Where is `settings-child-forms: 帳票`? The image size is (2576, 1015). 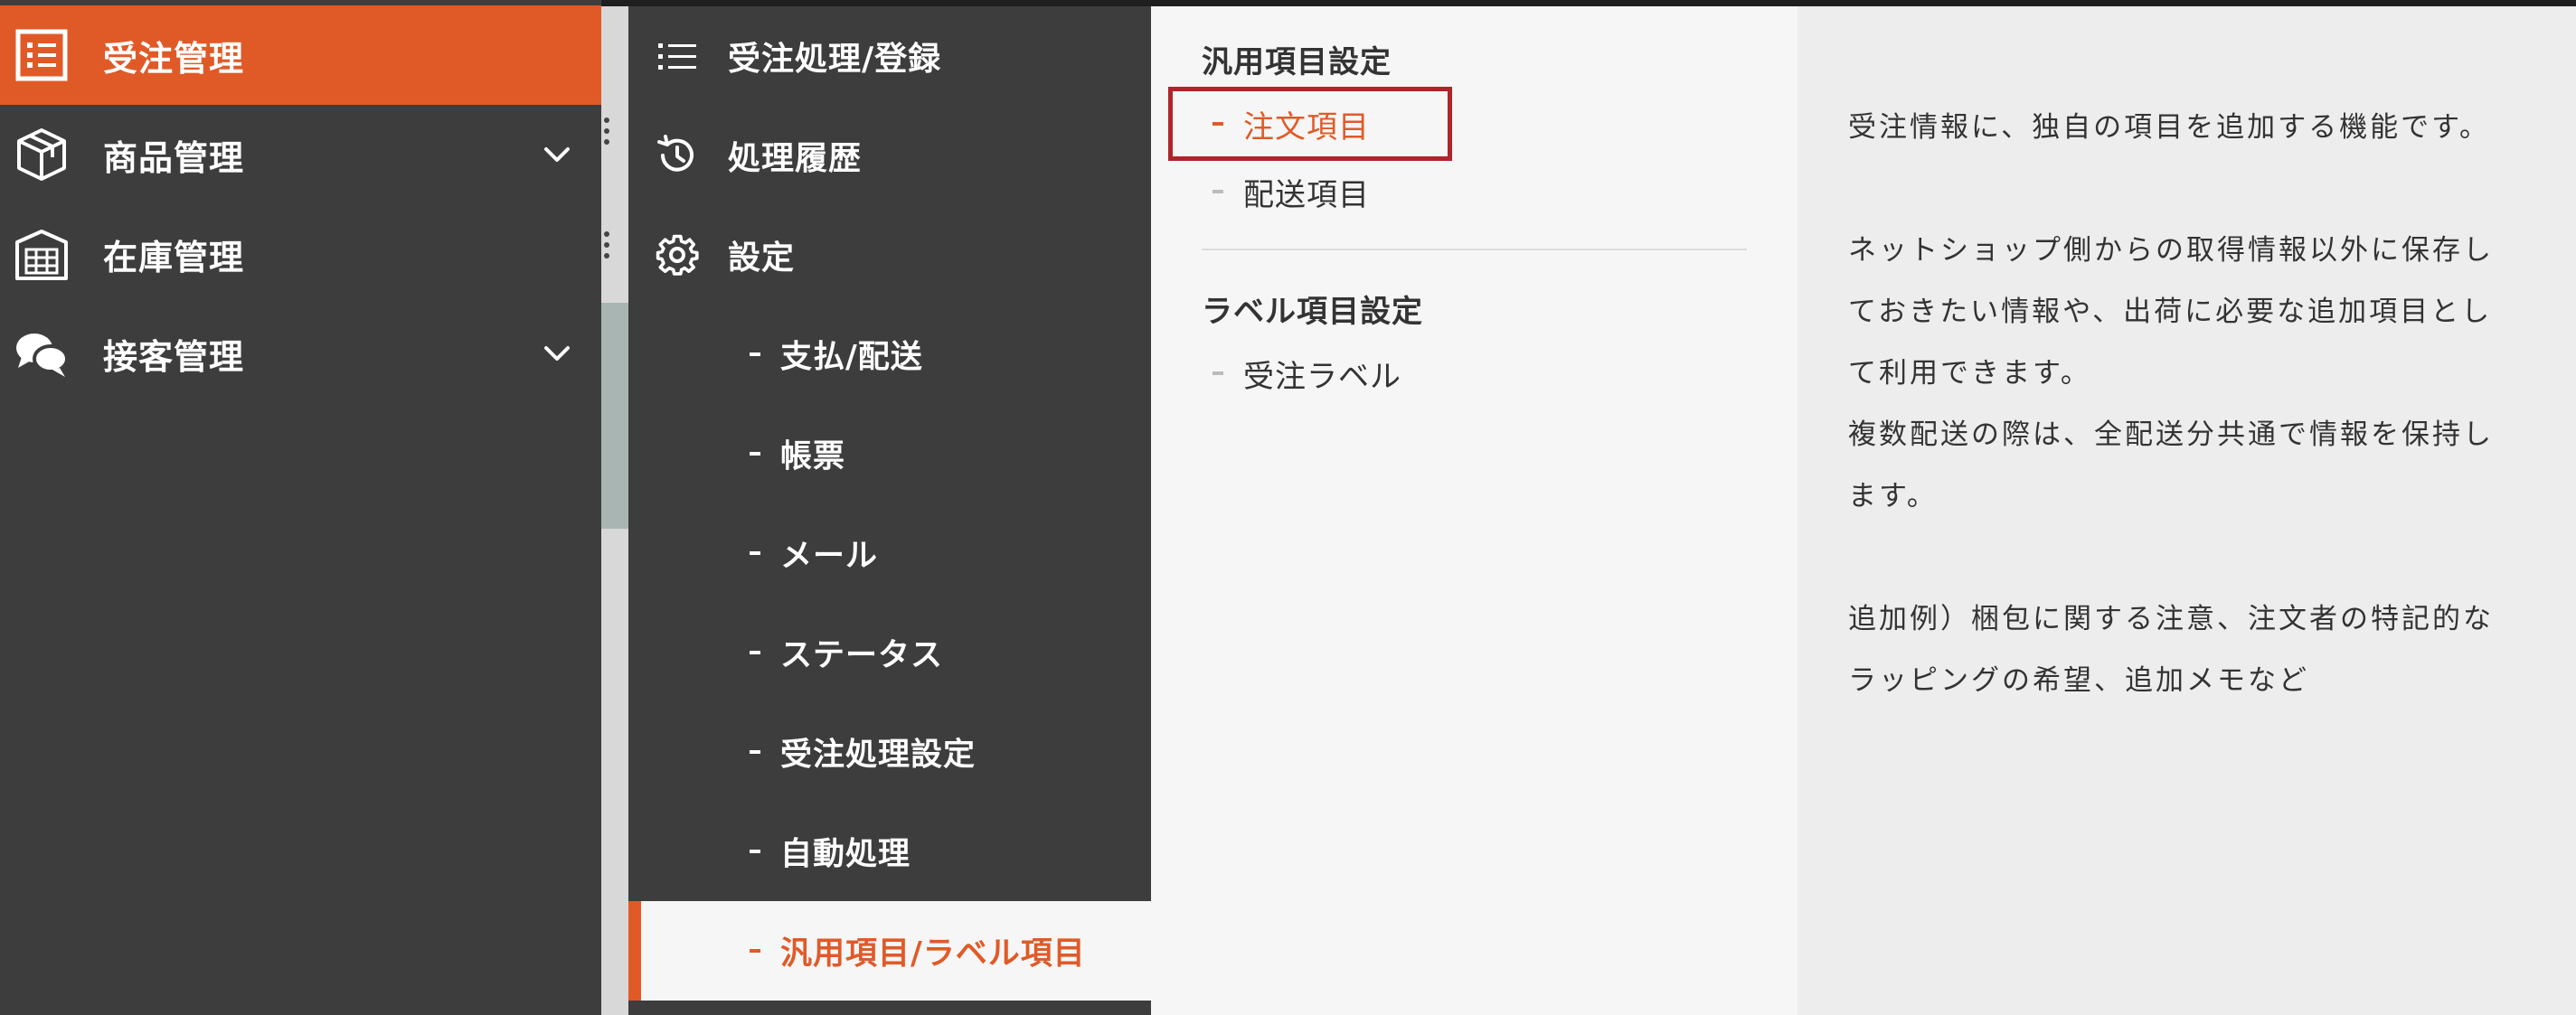
settings-child-forms: 帳票 is located at coordinates (889, 453).